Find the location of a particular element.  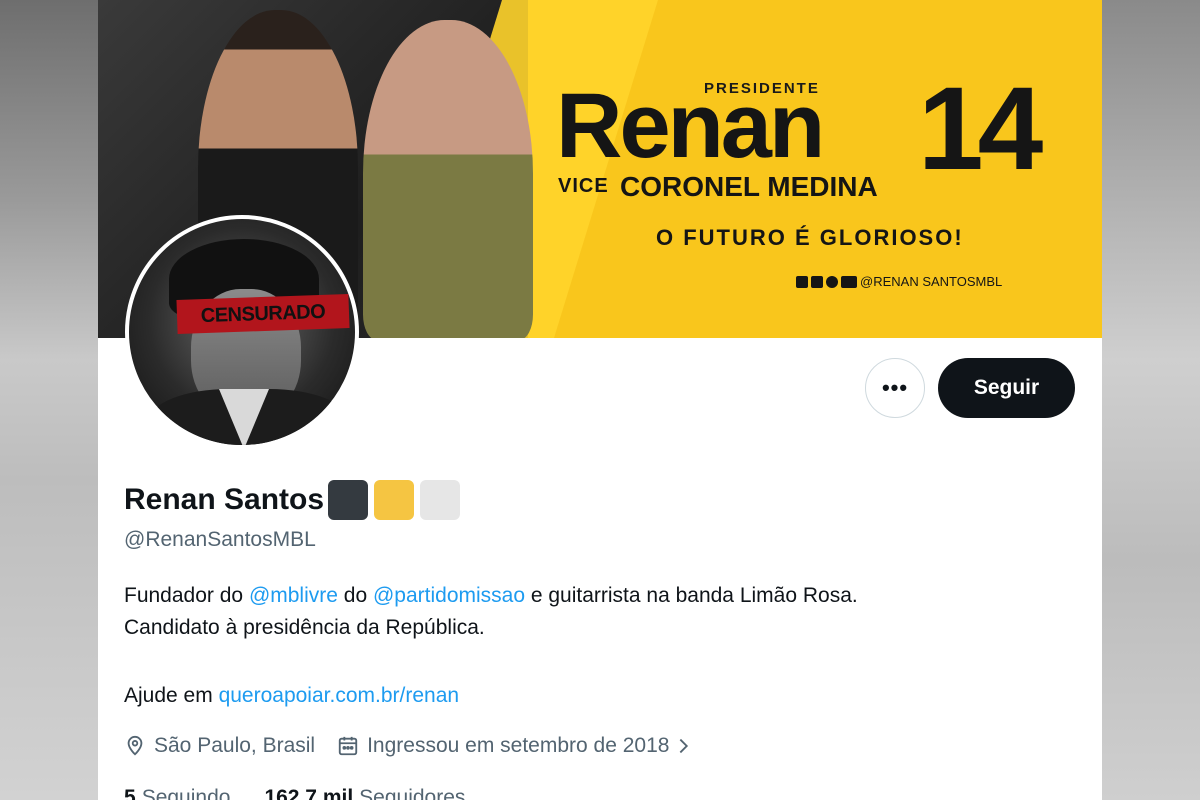

censored-overlay: CENSURADO is located at coordinates (263, 314).